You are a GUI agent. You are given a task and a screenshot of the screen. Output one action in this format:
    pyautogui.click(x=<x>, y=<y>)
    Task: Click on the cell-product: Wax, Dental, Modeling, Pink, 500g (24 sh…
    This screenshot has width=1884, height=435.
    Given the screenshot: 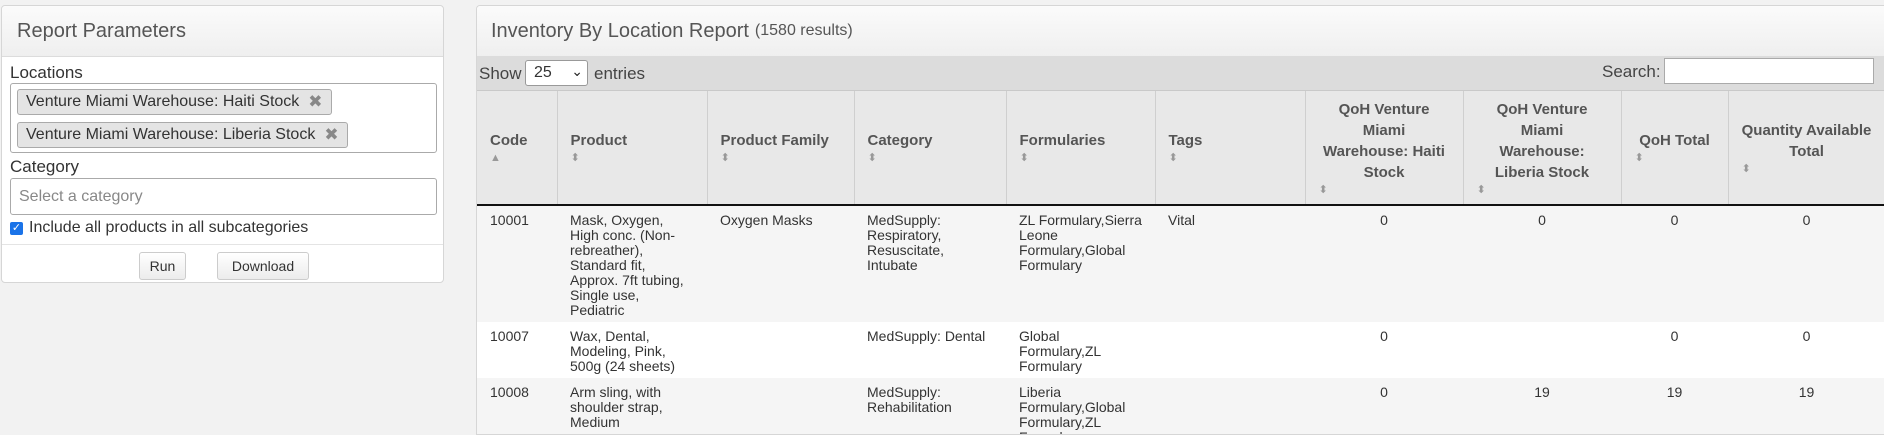 What is the action you would take?
    pyautogui.click(x=632, y=350)
    